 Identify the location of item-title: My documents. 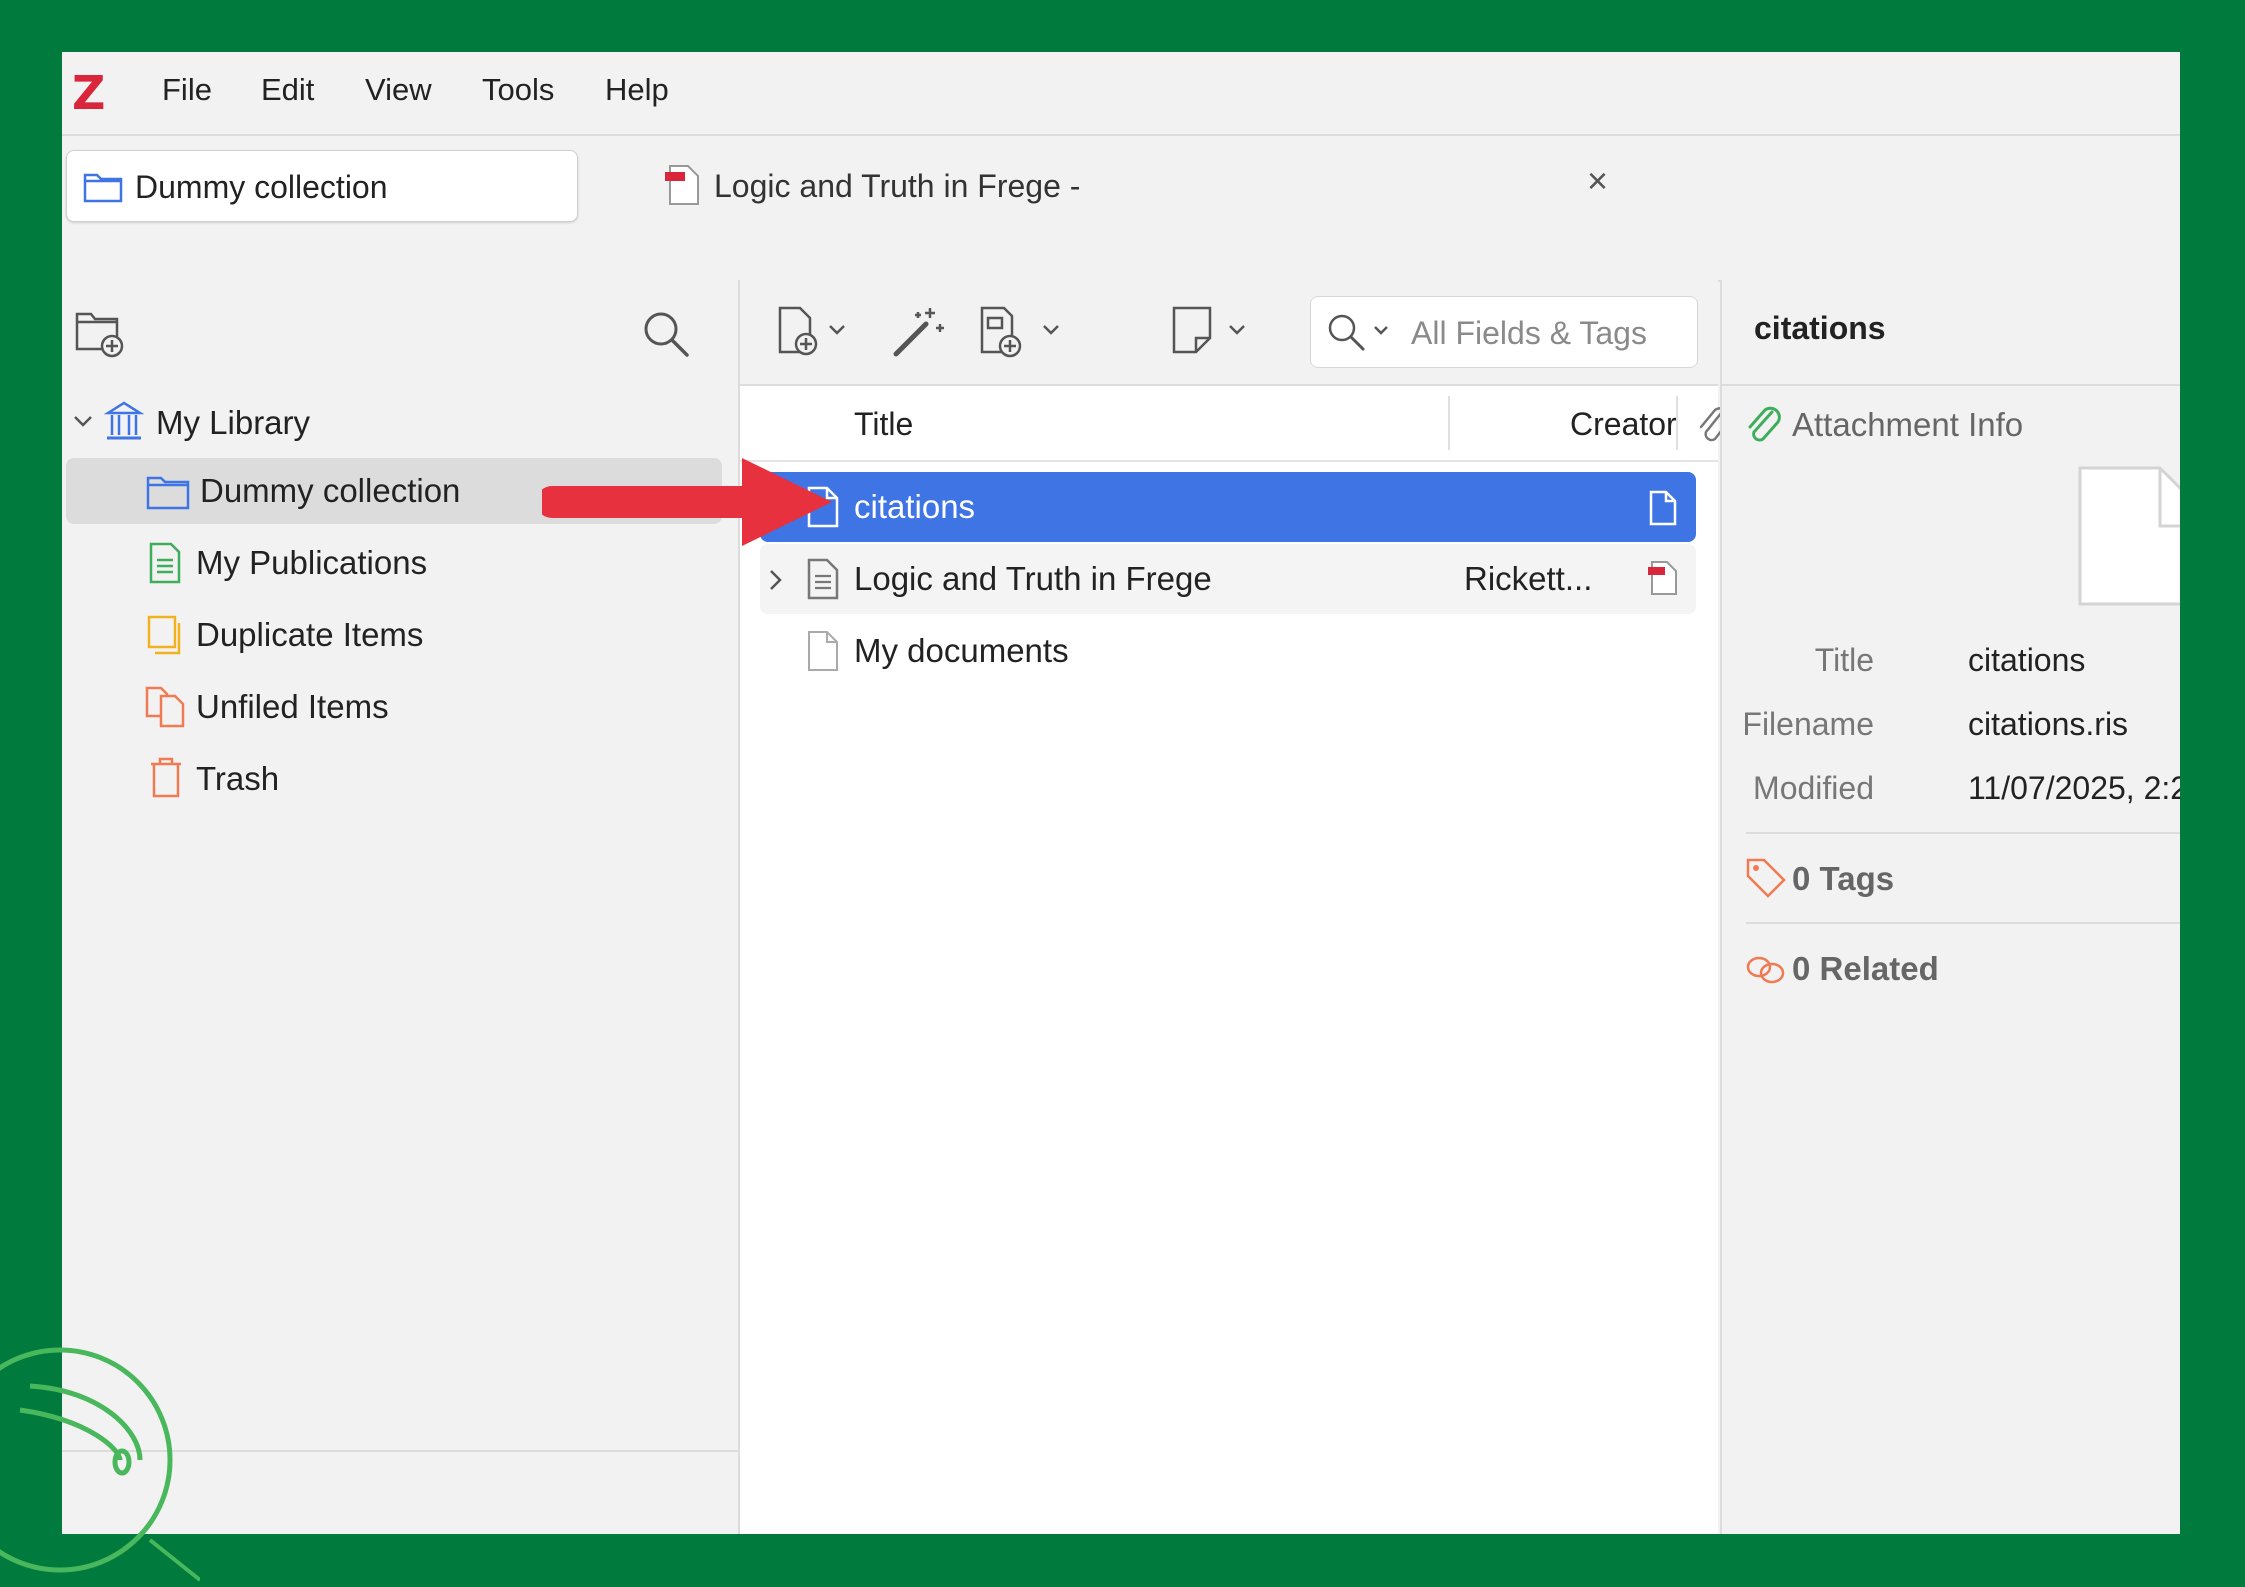
(961, 650).